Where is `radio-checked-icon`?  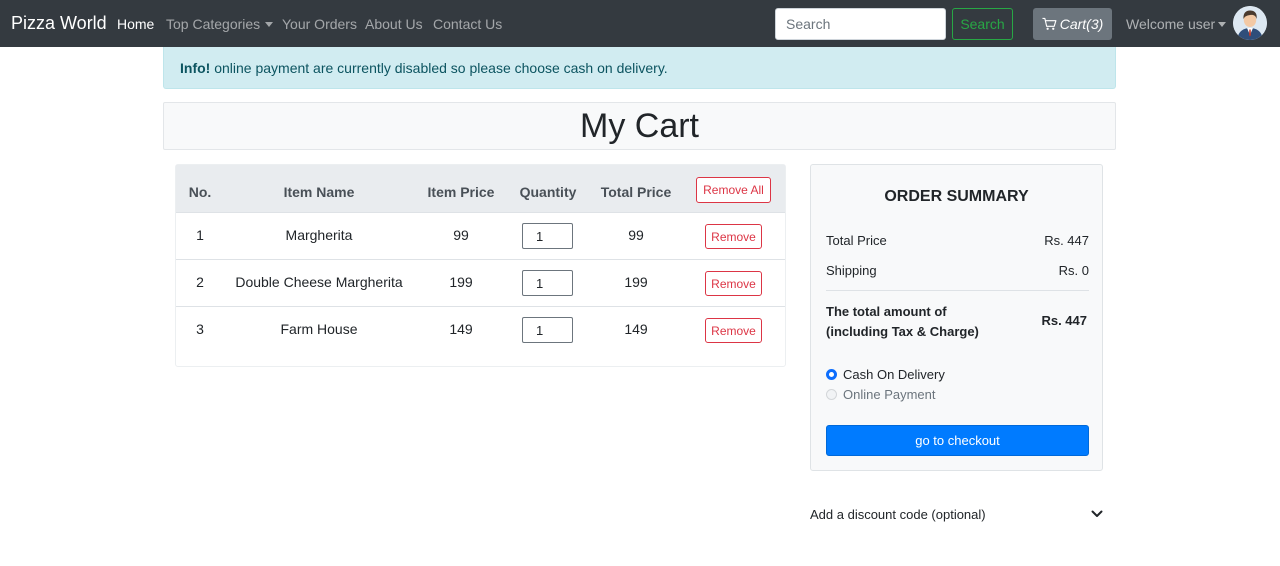 radio-checked-icon is located at coordinates (831, 374).